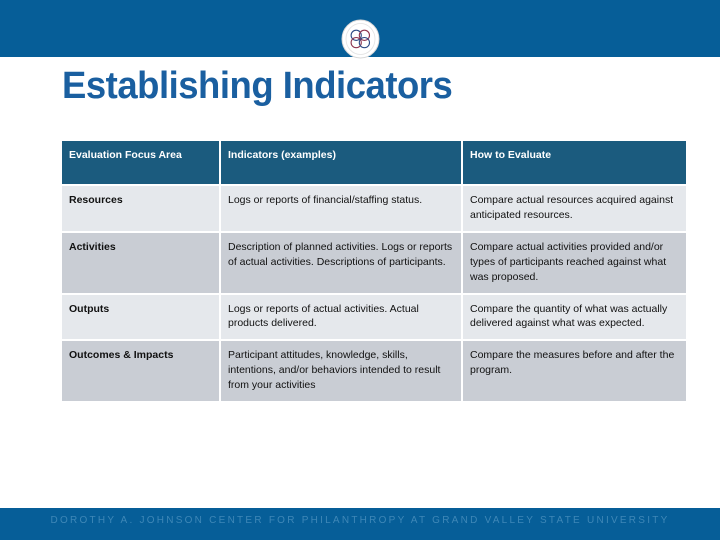  Describe the element at coordinates (257, 86) in the screenshot. I see `page-title: Establishing Indicators` at that location.